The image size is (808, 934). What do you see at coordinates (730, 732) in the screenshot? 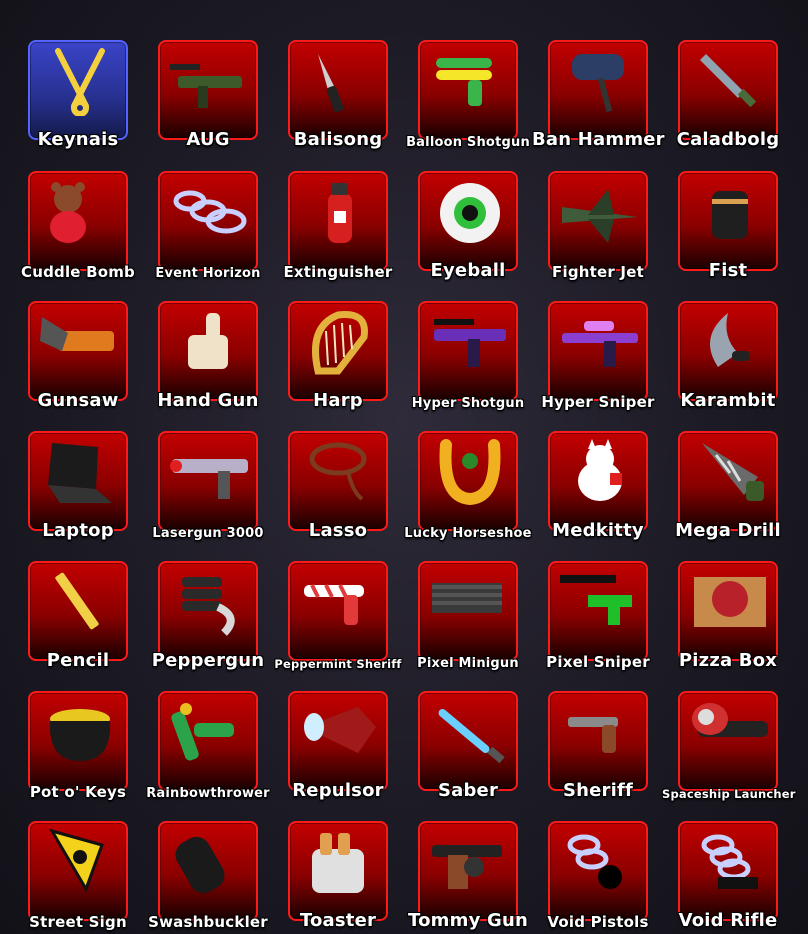
I see `rocket-launcher-icon` at bounding box center [730, 732].